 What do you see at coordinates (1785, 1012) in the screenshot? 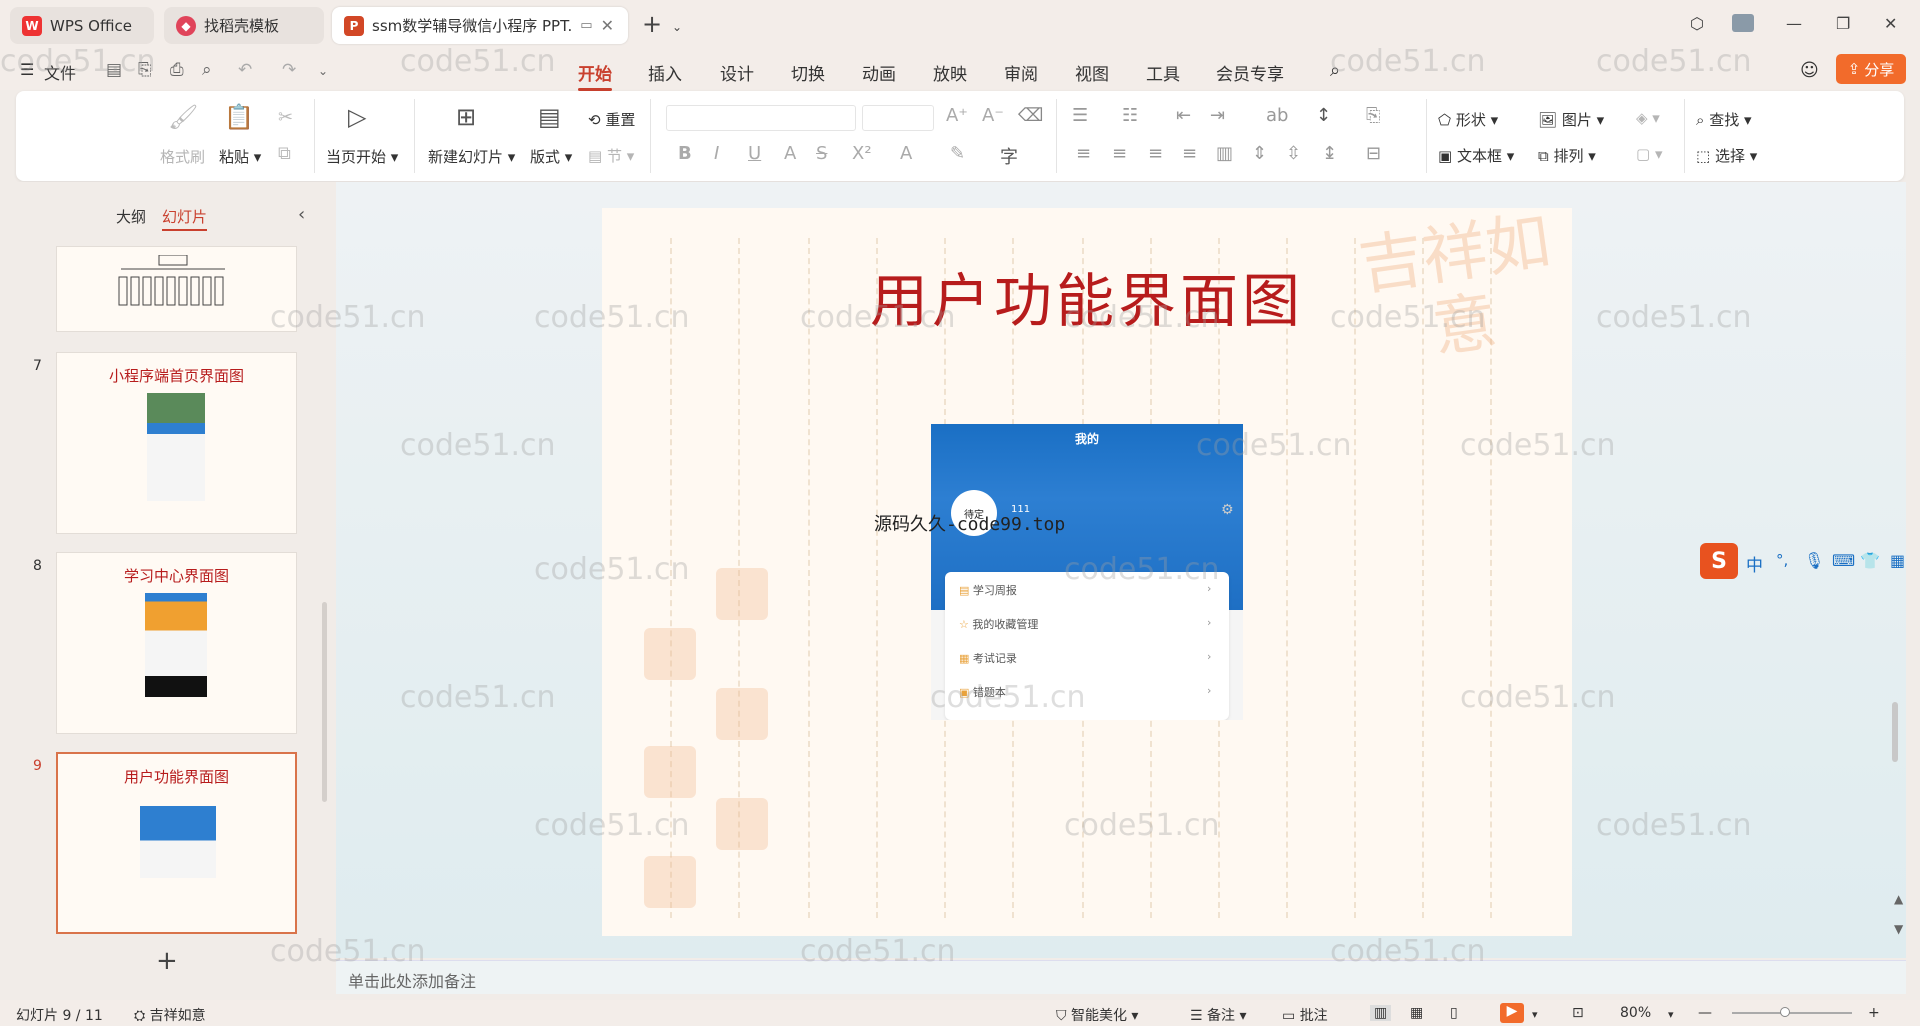
I see `zoom-slider-thumb` at bounding box center [1785, 1012].